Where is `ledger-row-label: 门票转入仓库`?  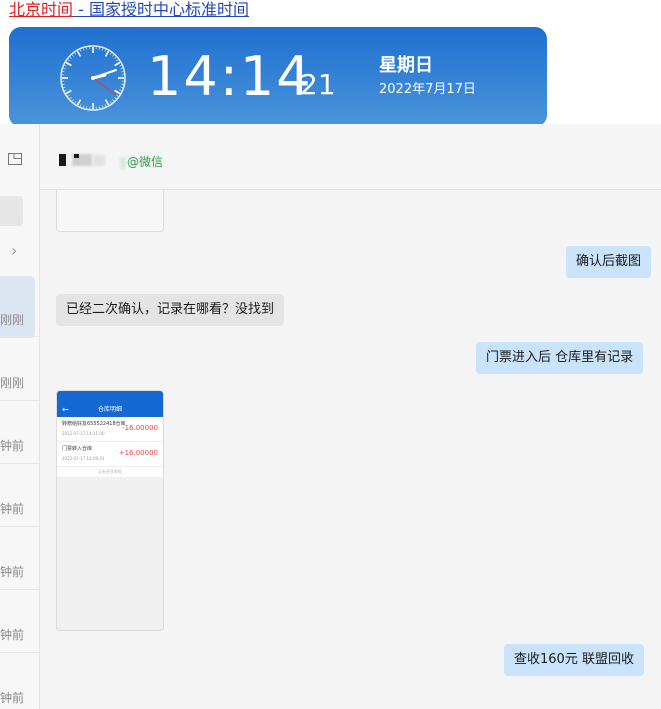
ledger-row-label: 门票转入仓库 is located at coordinates (77, 449).